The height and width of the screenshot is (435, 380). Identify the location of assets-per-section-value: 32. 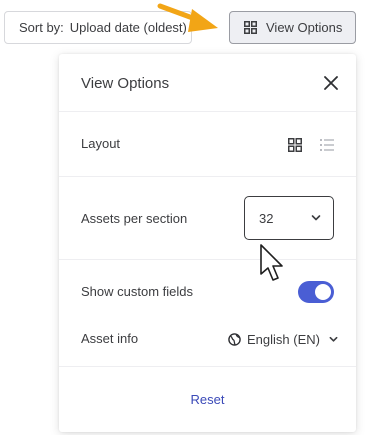
(266, 218).